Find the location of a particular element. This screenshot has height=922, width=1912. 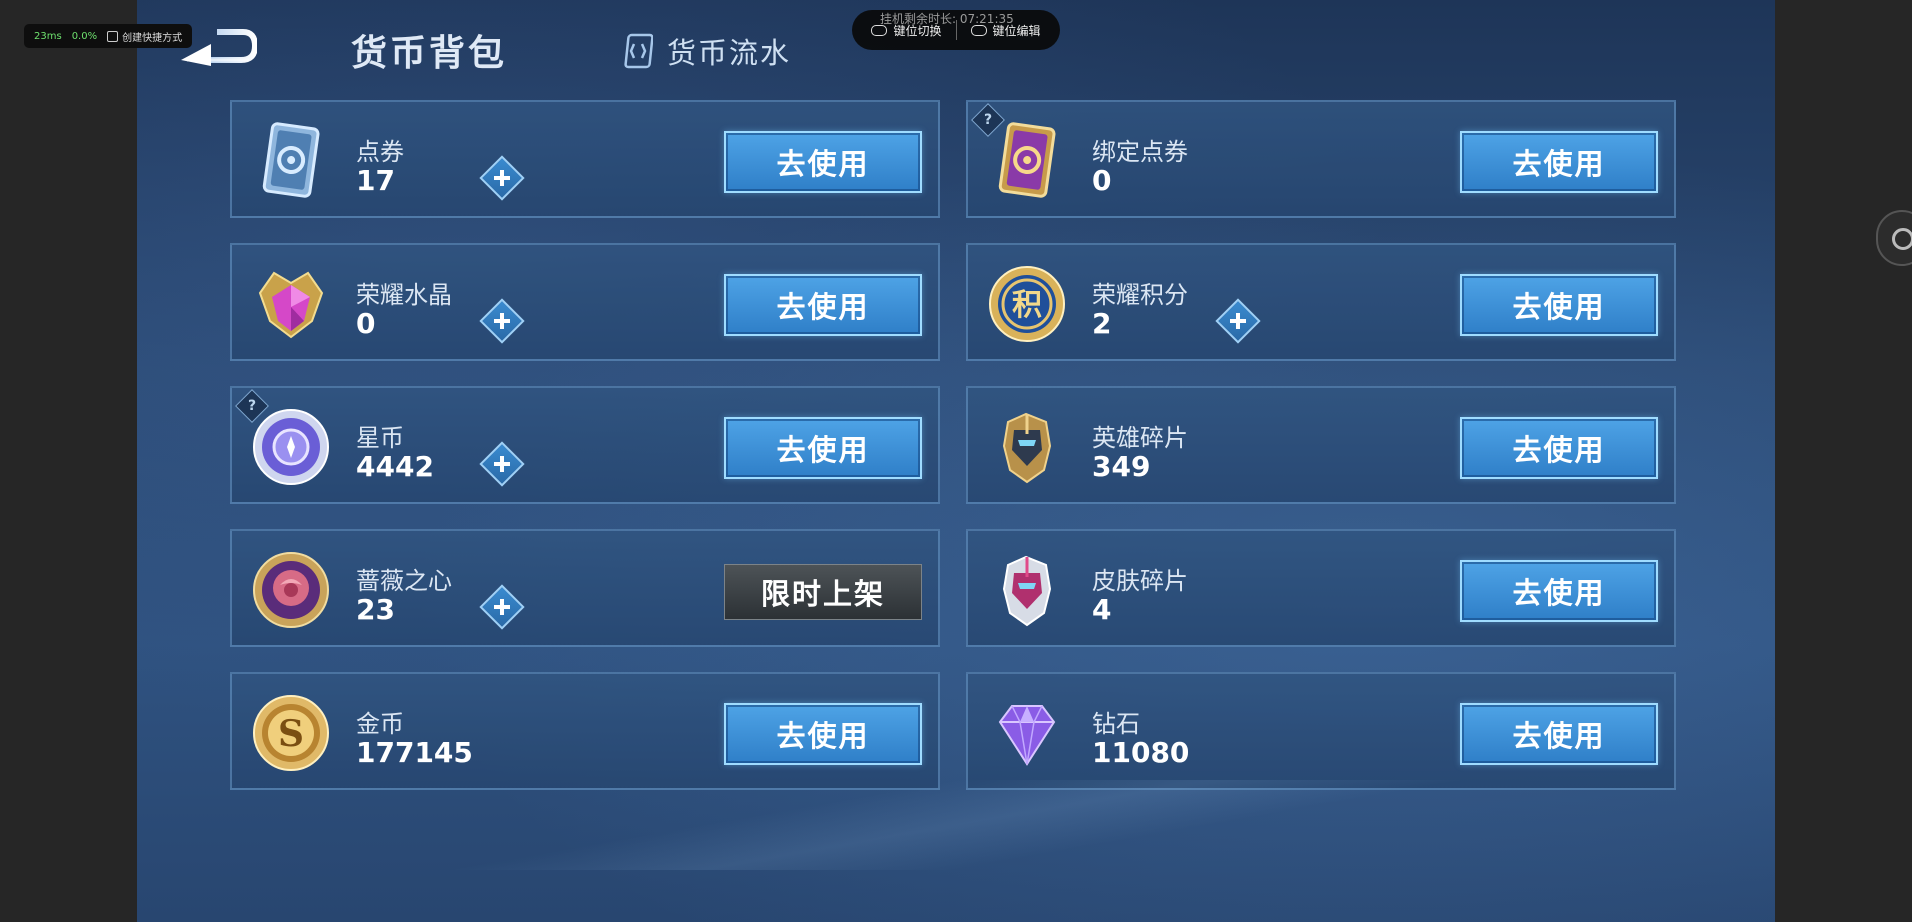

svg-text: S is located at coordinates (291, 734).